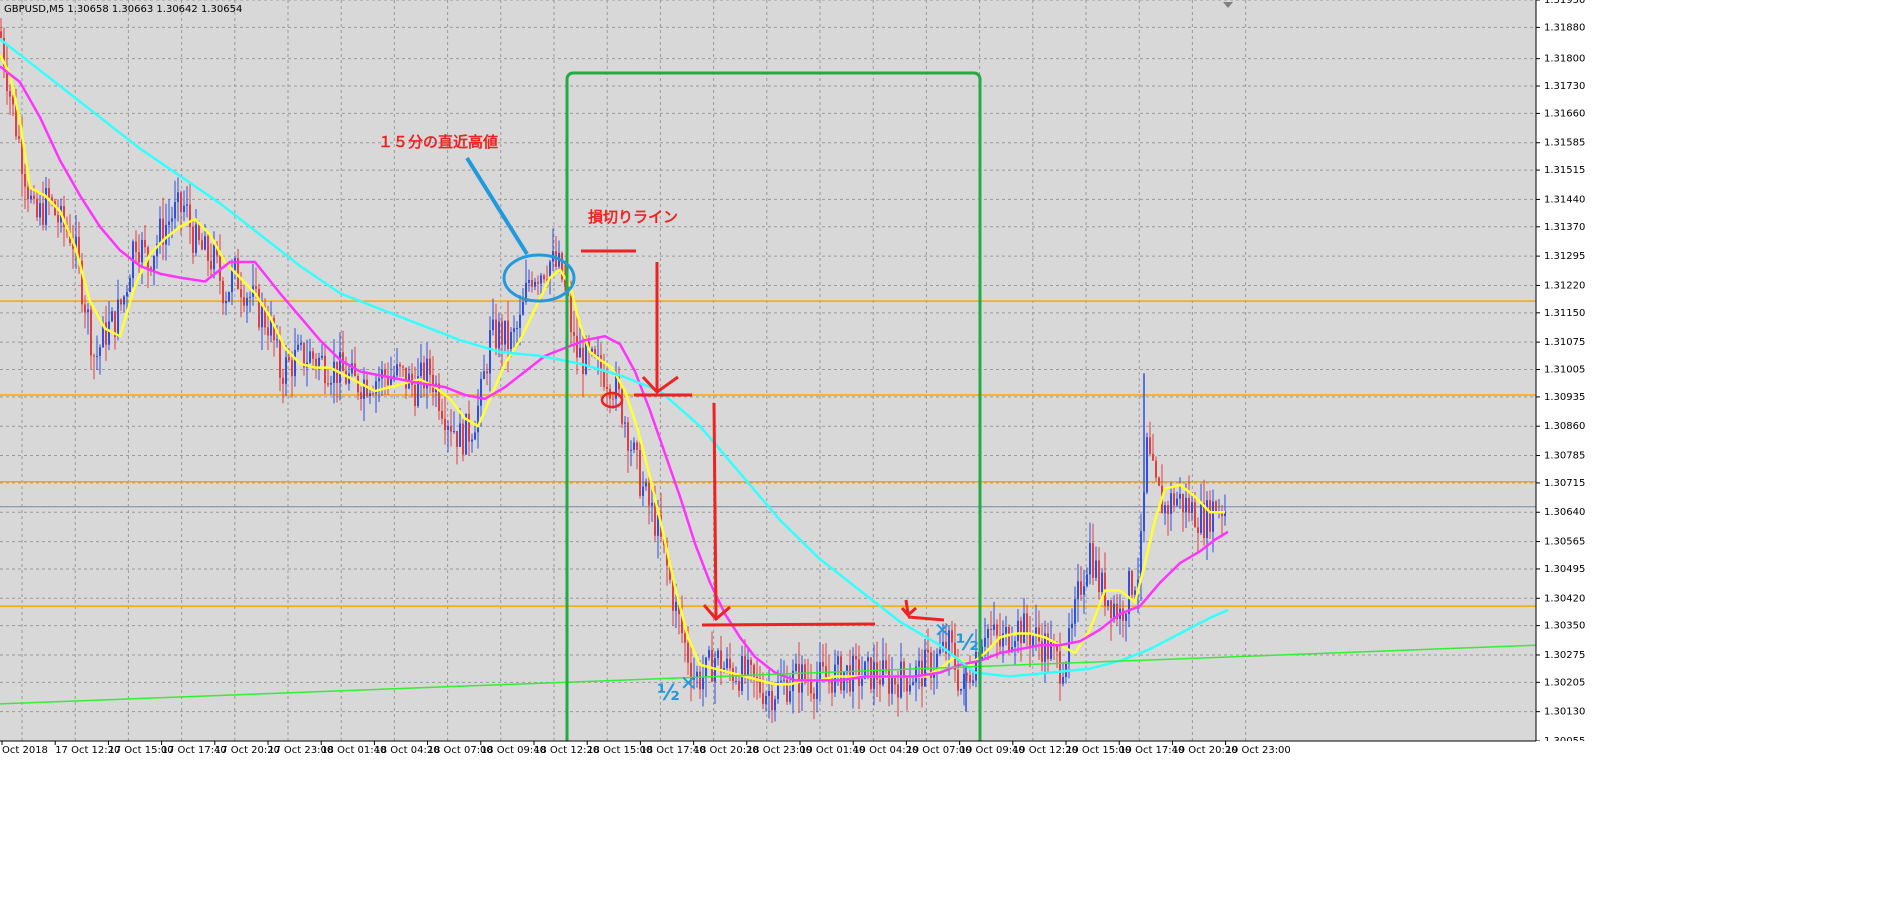  I want to click on y-tick-label: 1.31660, so click(1564, 113).